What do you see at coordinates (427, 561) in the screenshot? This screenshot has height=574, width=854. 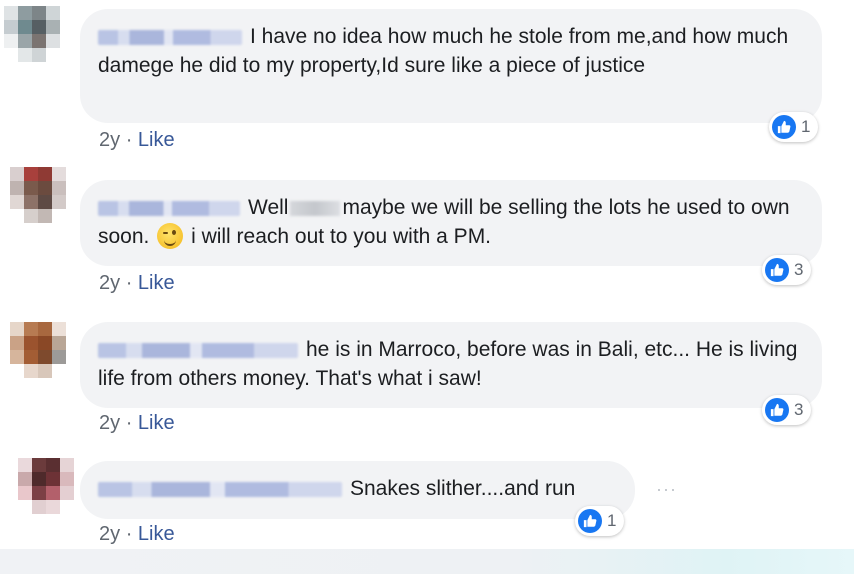 I see `comment-input-area-edge` at bounding box center [427, 561].